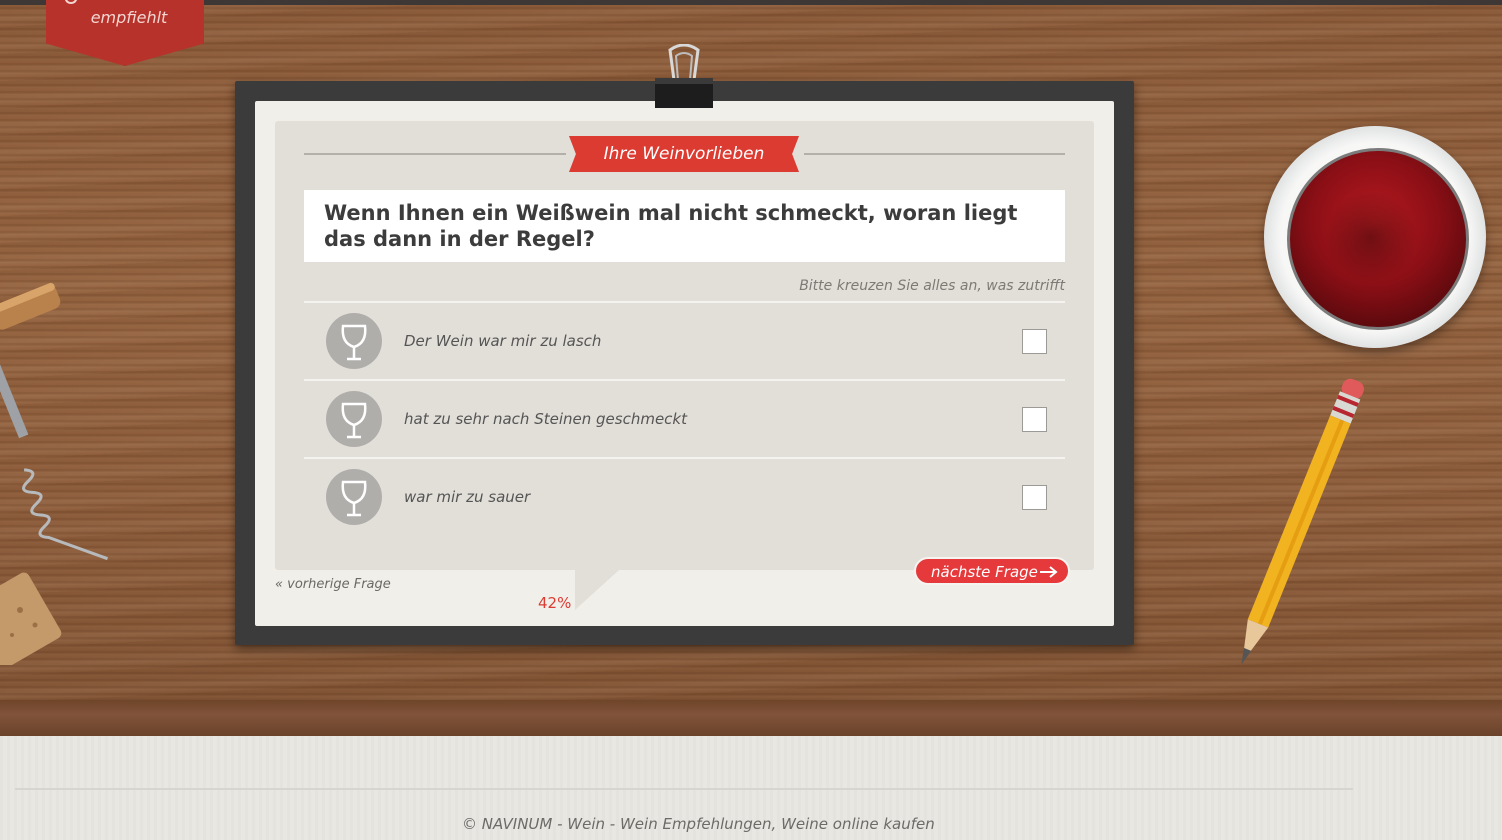  Describe the element at coordinates (1049, 572) in the screenshot. I see `arrow-right-icon` at that location.